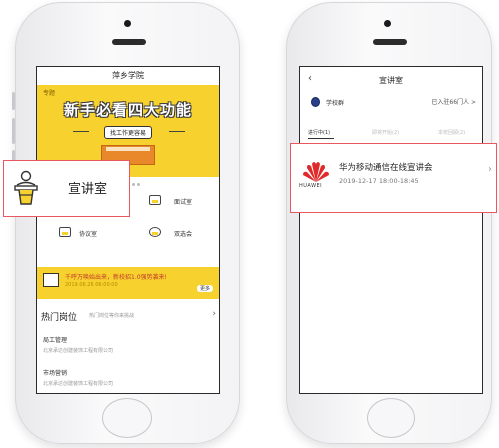 Image resolution: width=499 pixels, height=448 pixels. I want to click on hot-jobs-title: 热门岗位, so click(59, 318).